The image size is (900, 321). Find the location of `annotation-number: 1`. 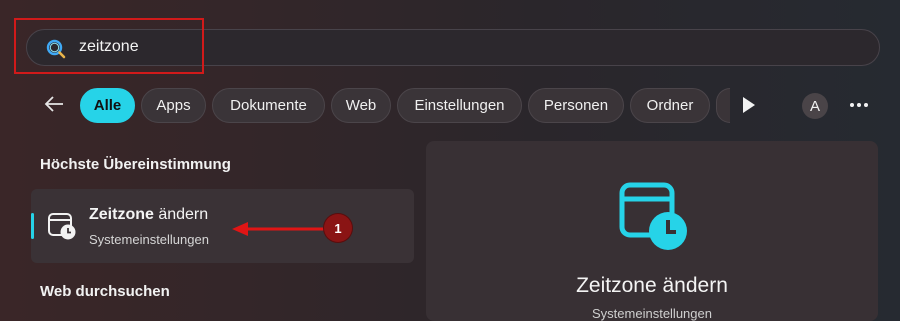

annotation-number: 1 is located at coordinates (338, 228).